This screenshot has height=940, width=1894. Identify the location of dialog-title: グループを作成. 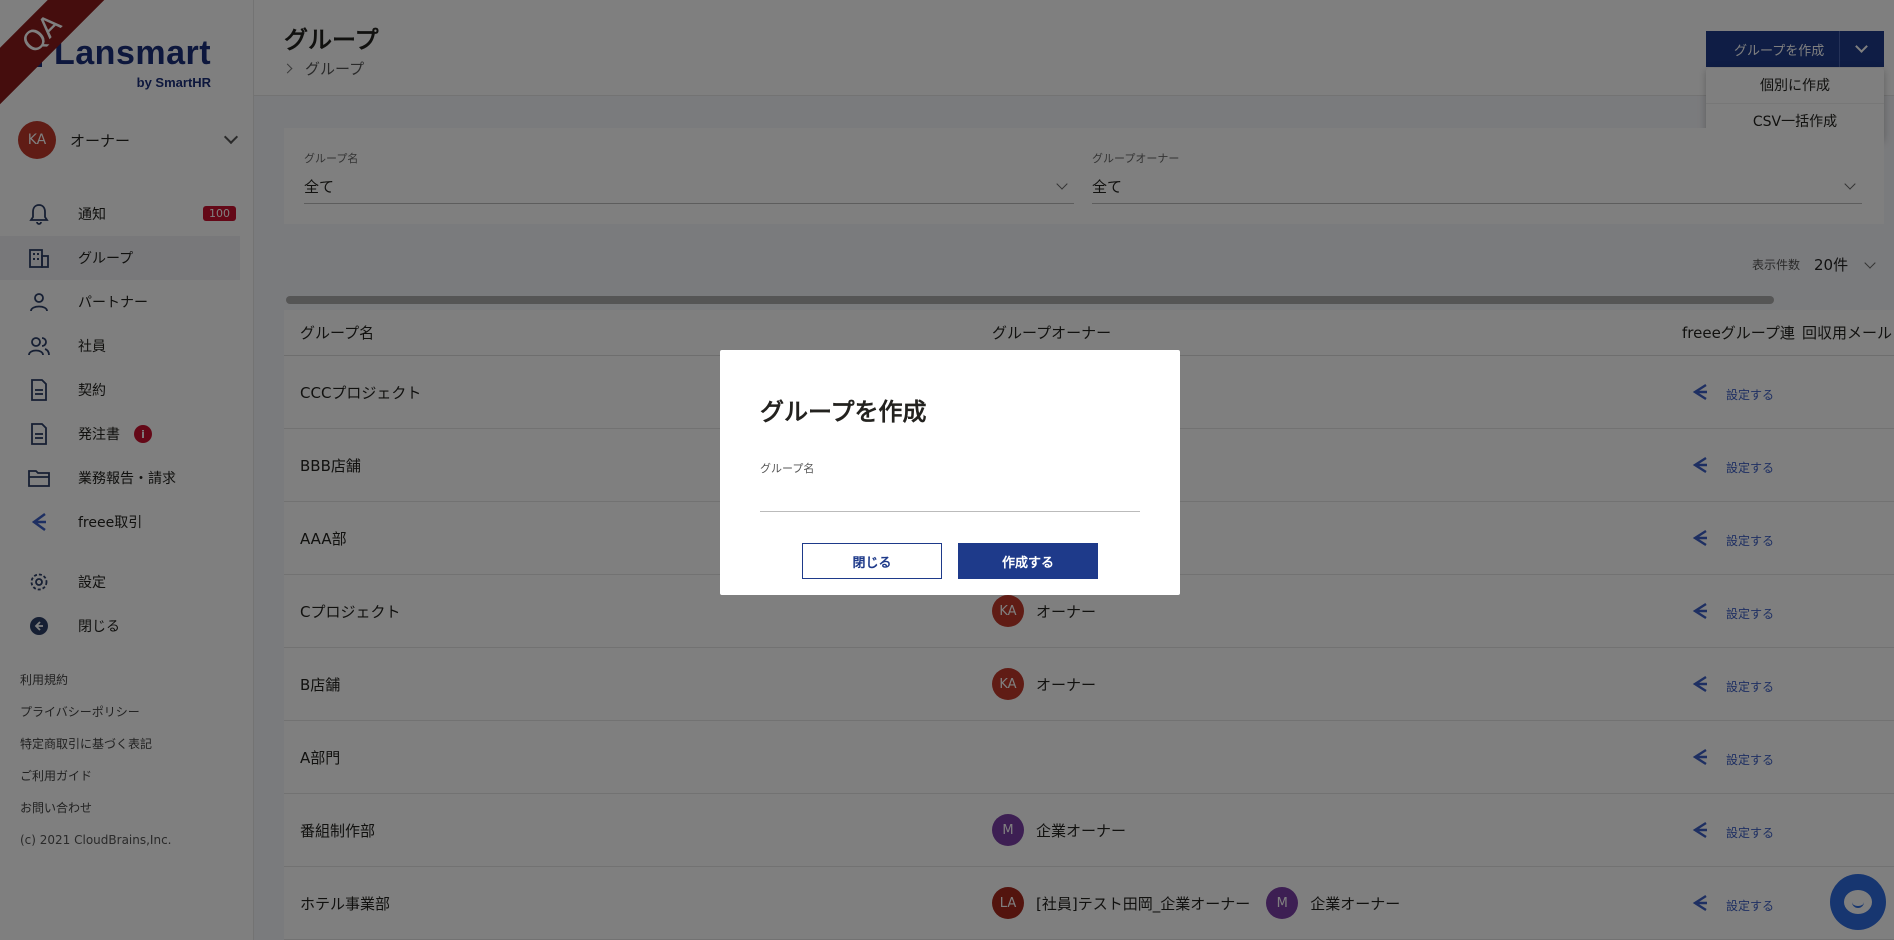
(843, 412).